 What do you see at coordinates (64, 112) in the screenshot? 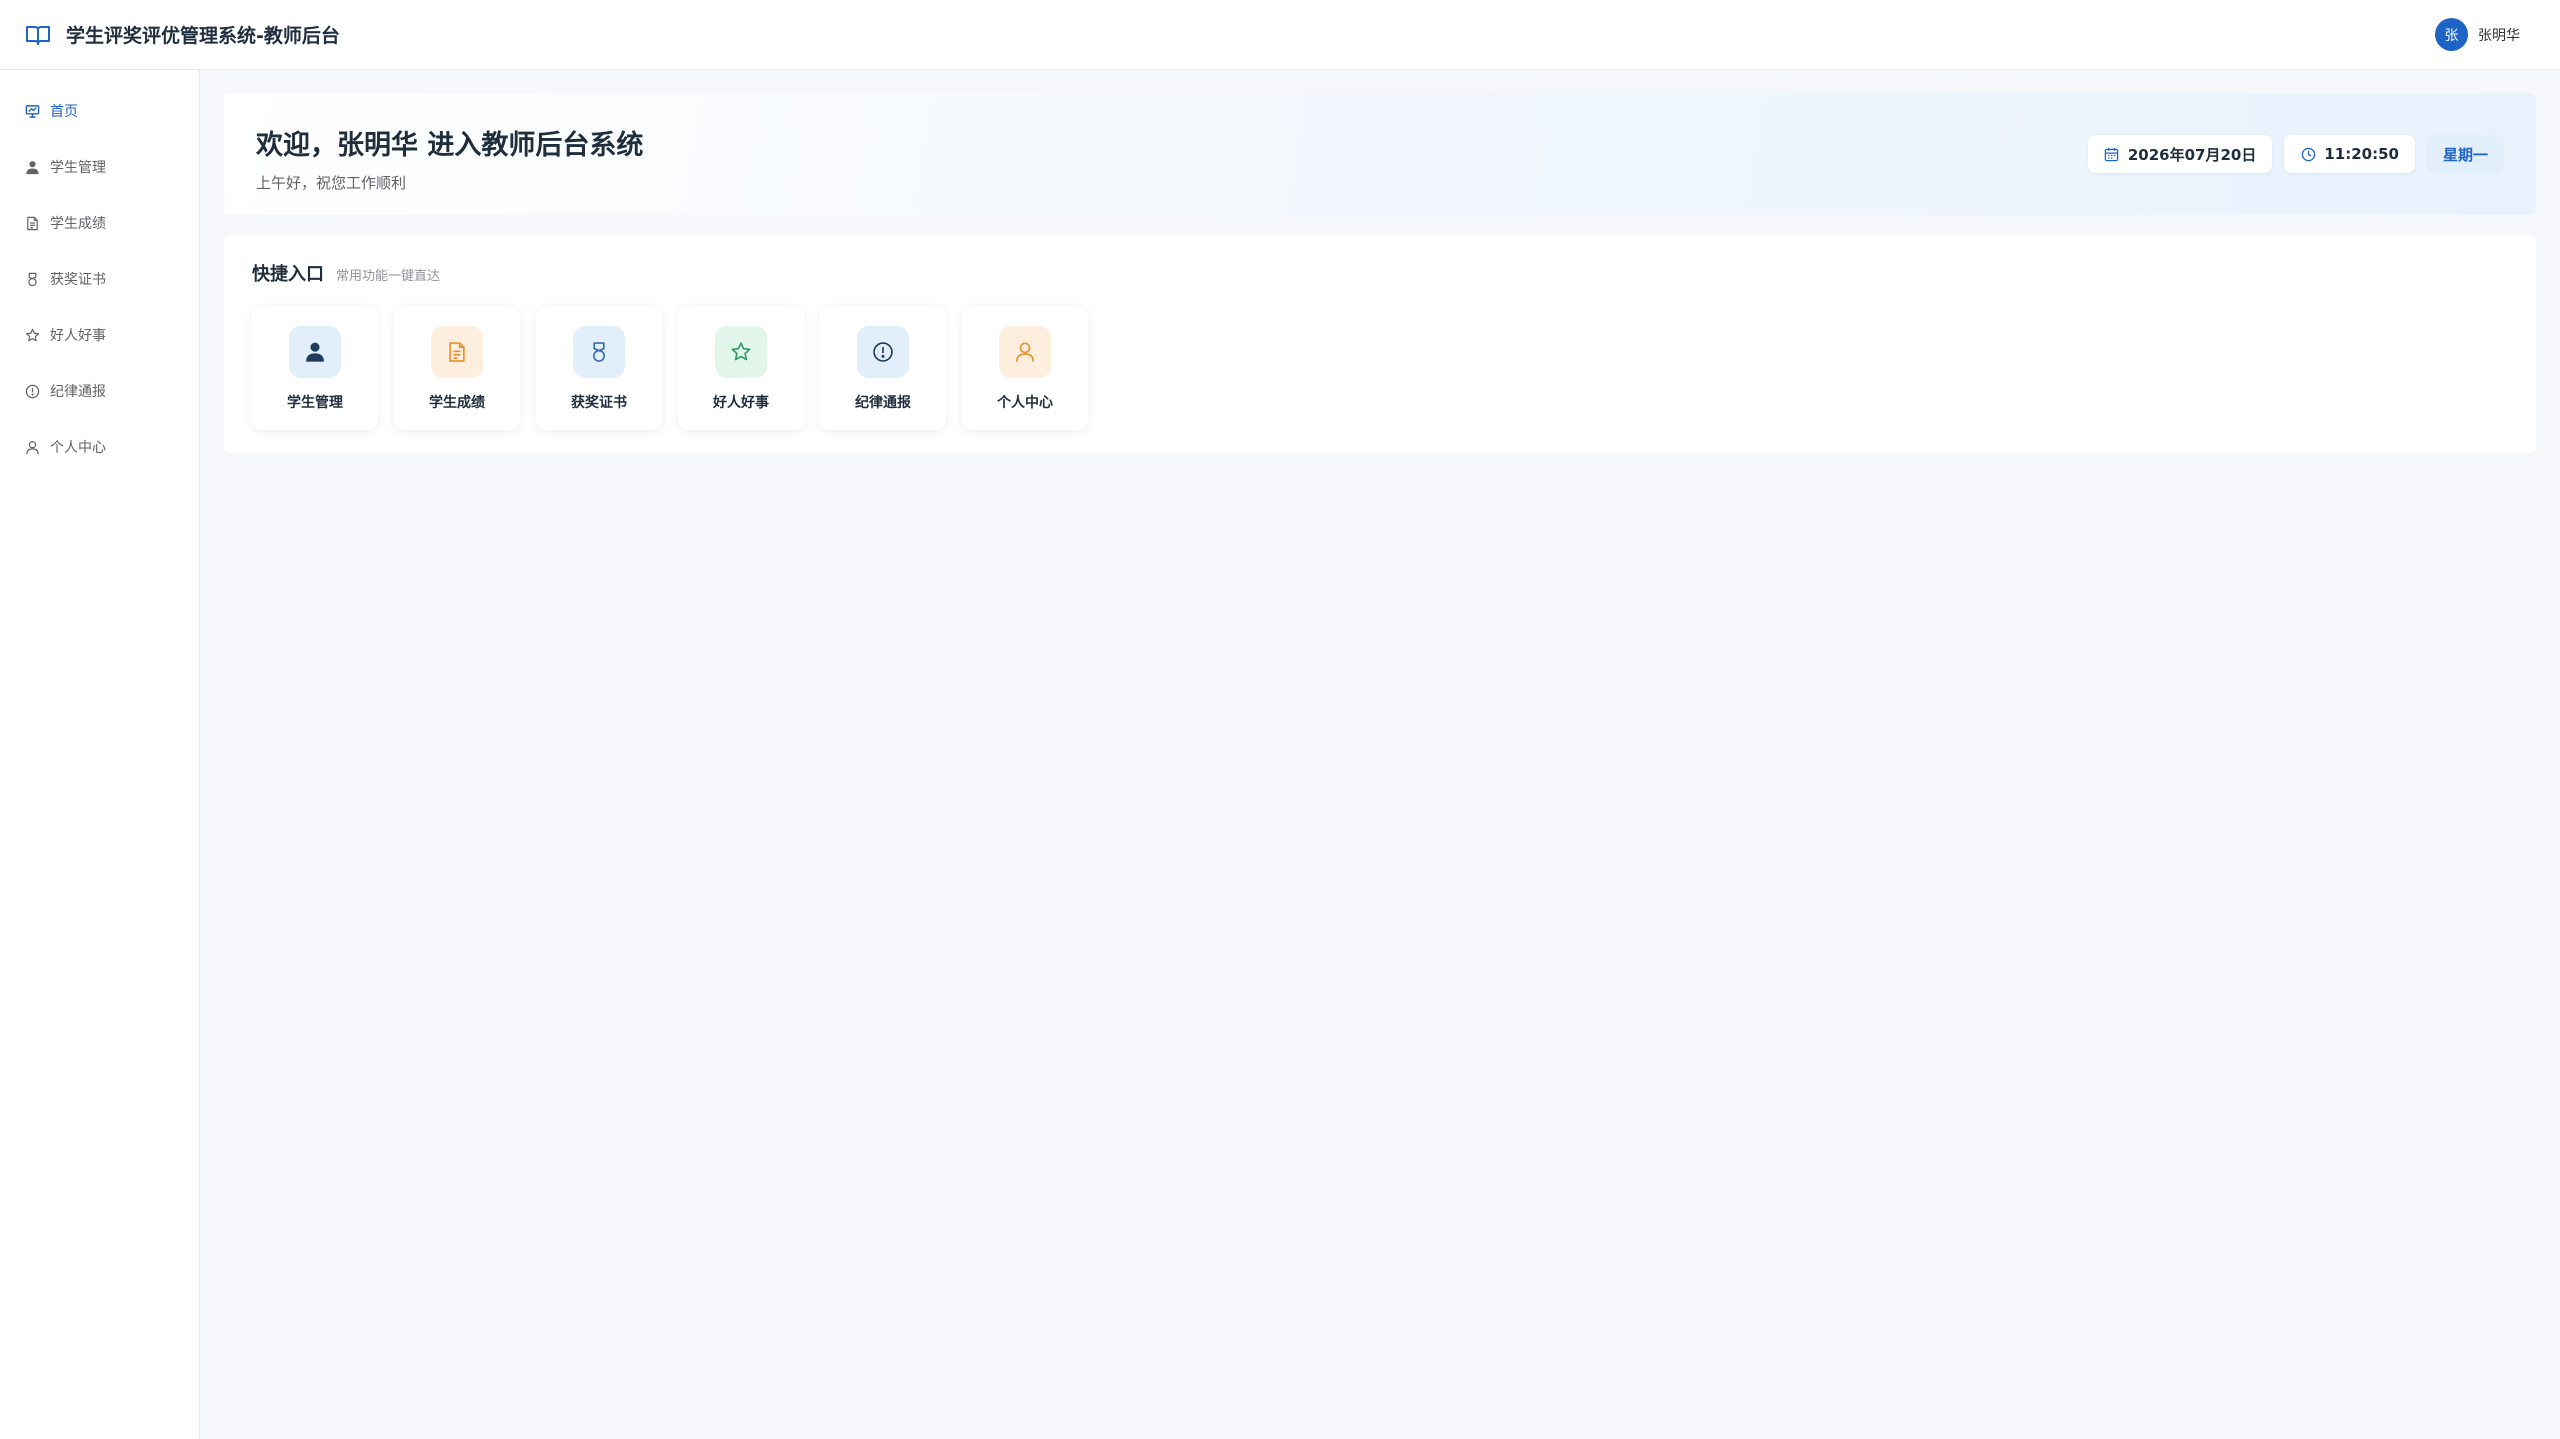
I see `sidebar-item-label: 首页` at bounding box center [64, 112].